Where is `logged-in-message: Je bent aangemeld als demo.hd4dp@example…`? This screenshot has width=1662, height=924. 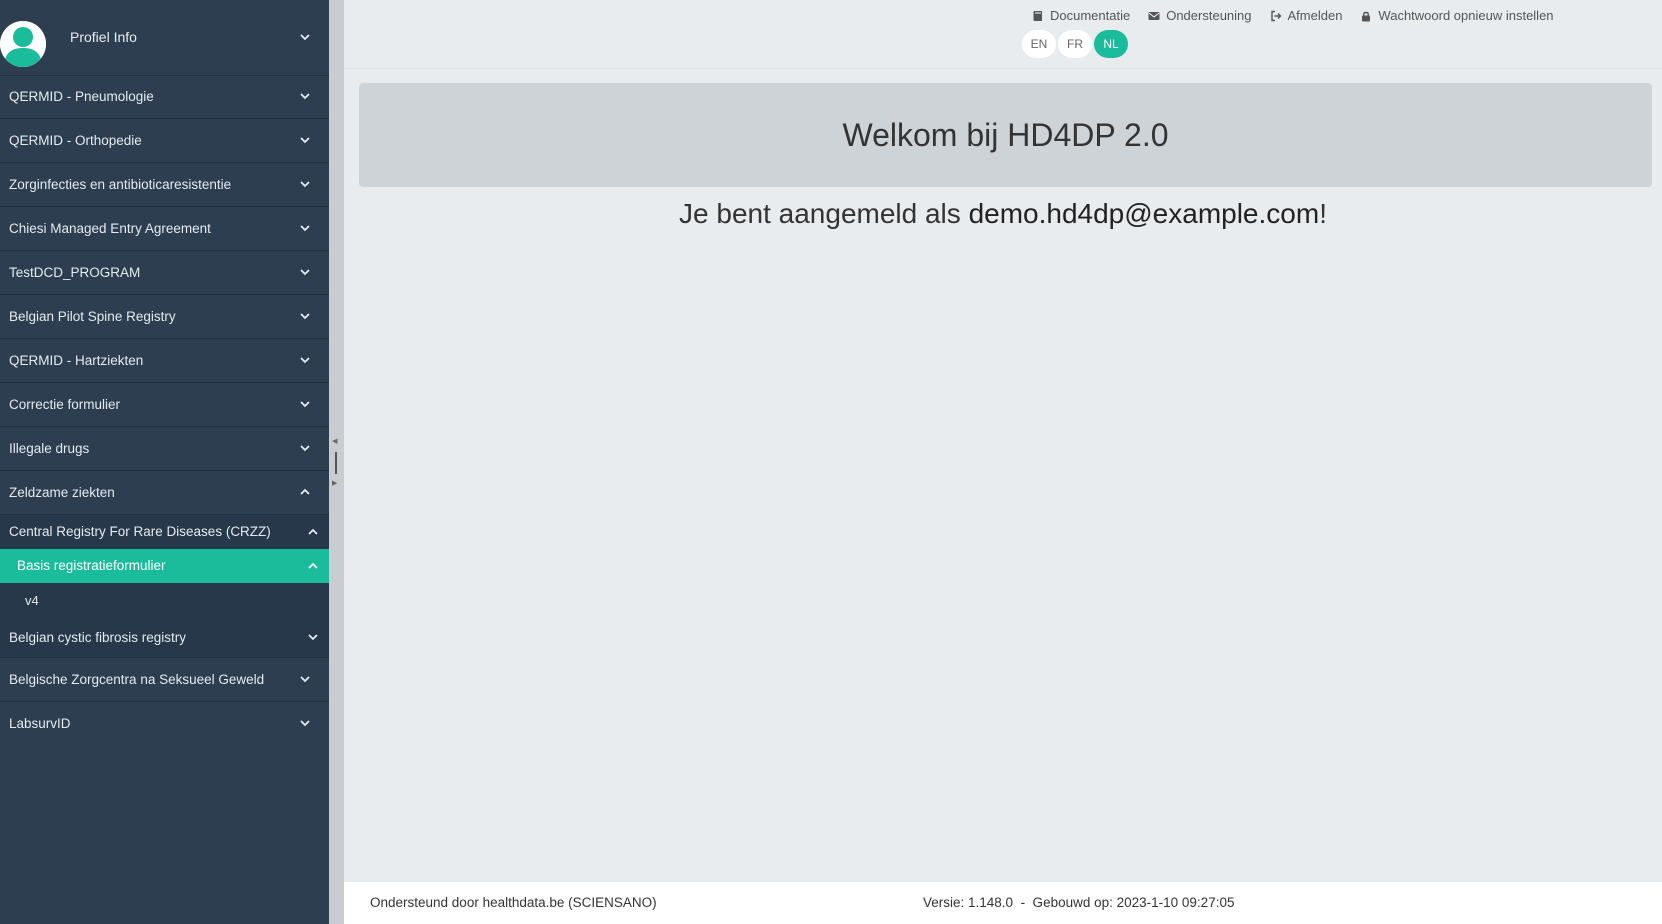
logged-in-message: Je bent aangemeld als demo.hd4dp@example… is located at coordinates (1003, 214).